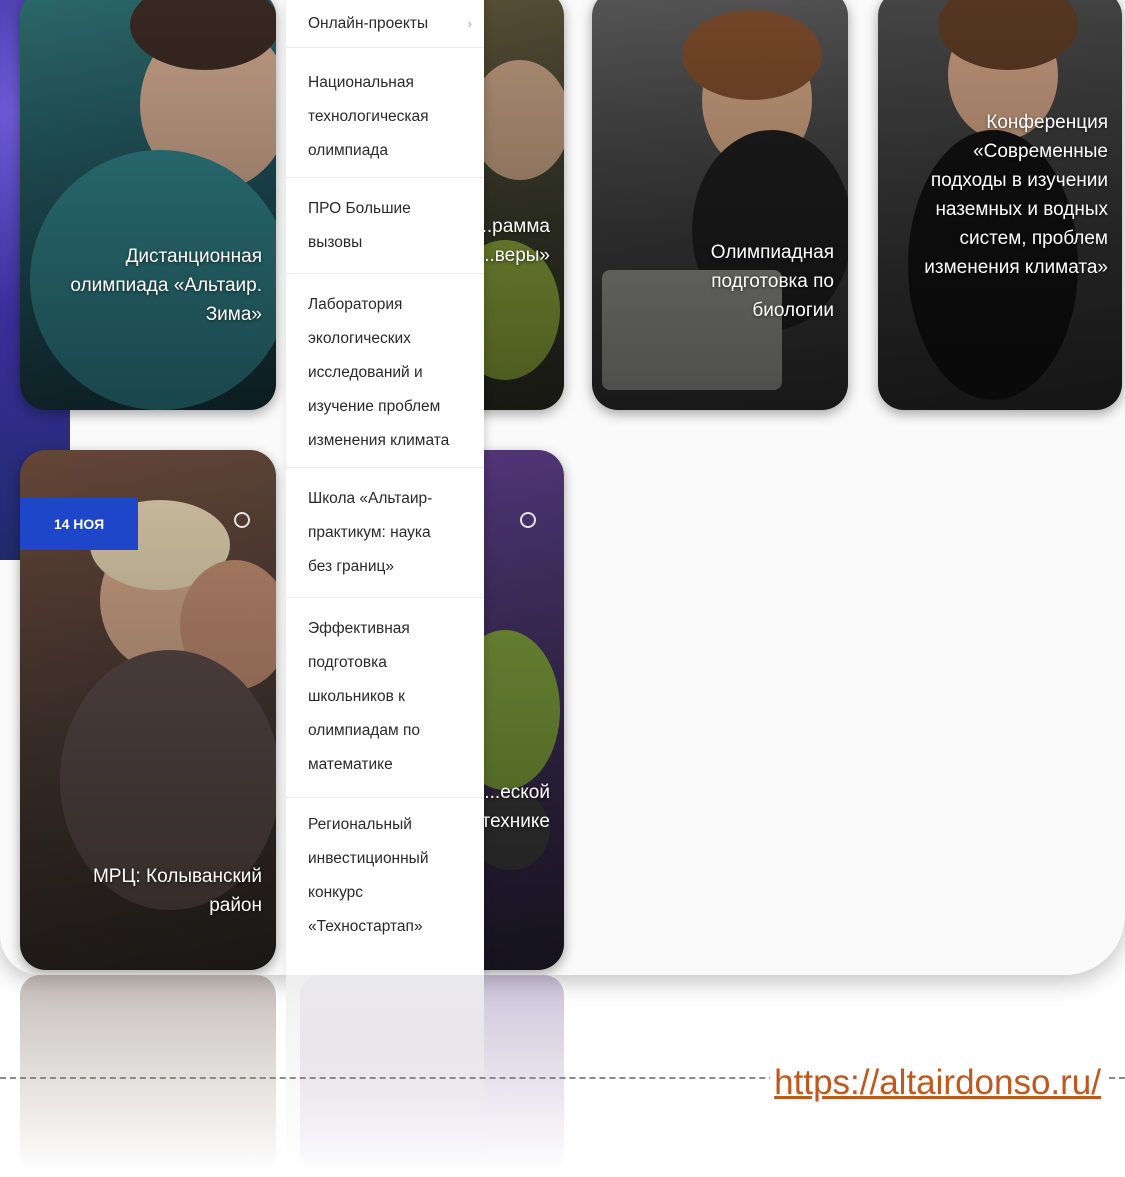 This screenshot has height=1177, width=1125. Describe the element at coordinates (359, 225) in the screenshot. I see `menu-item-label: ПРО Большие вызовы` at that location.